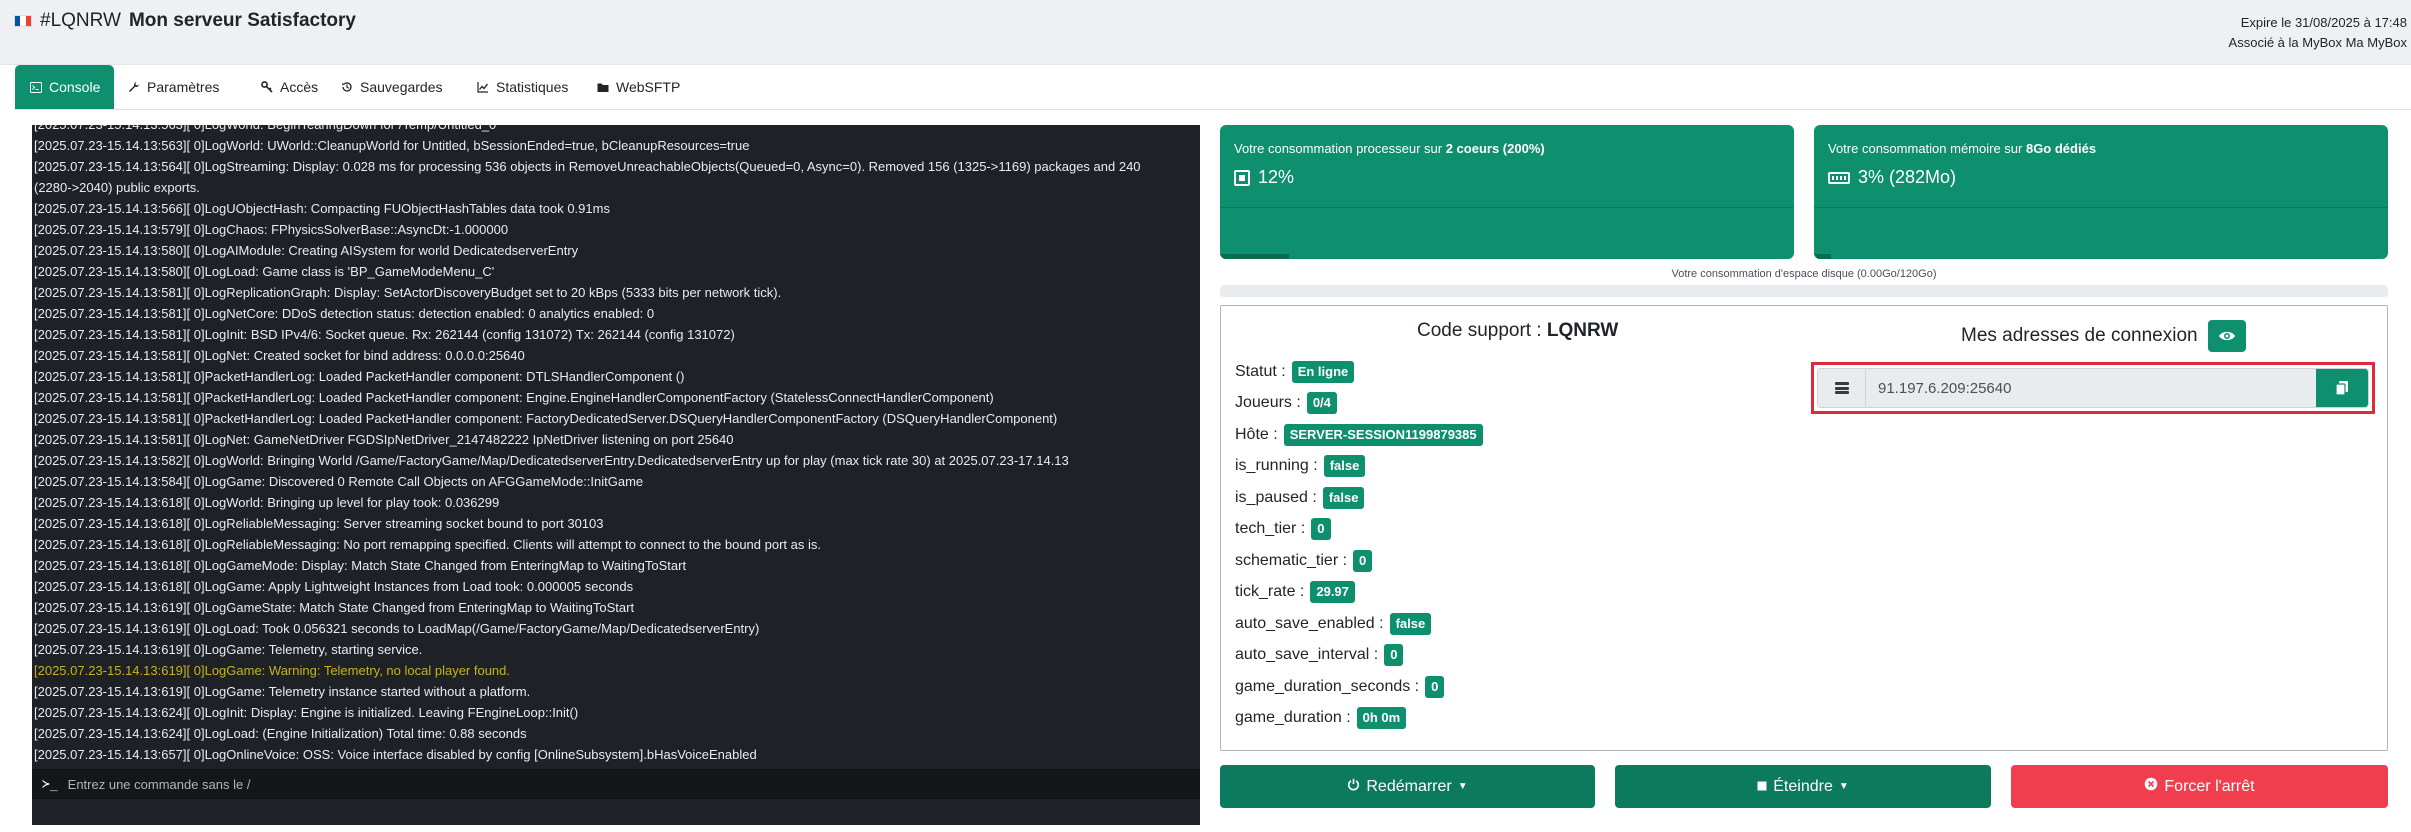 This screenshot has height=832, width=2411. Describe the element at coordinates (134, 87) in the screenshot. I see `wrench-icon` at that location.